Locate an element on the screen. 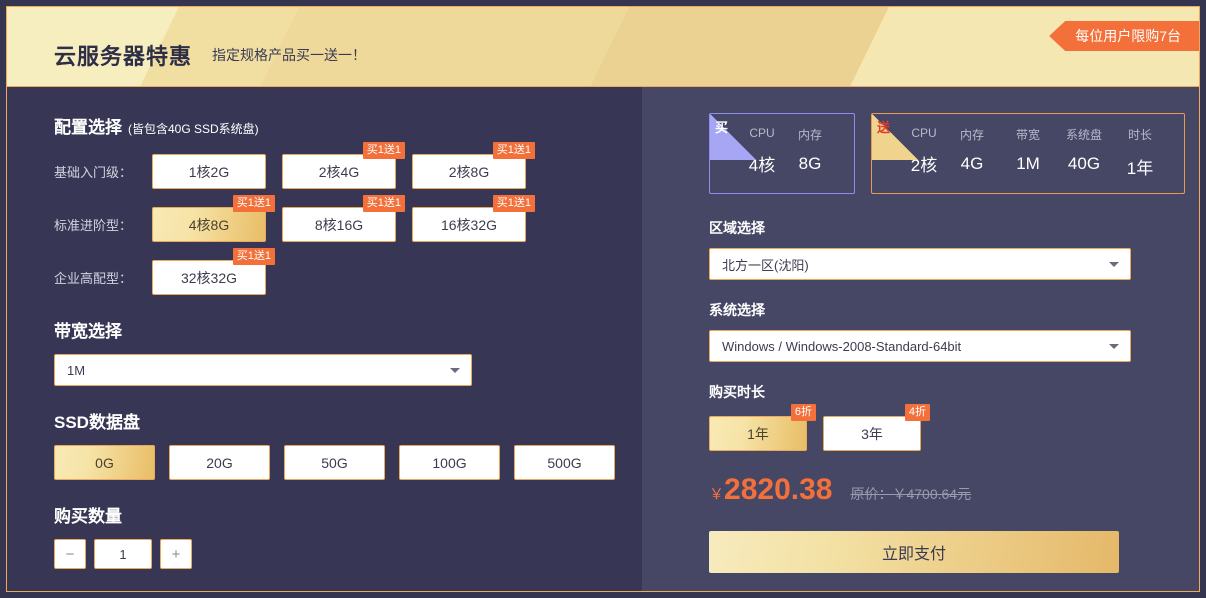 This screenshot has width=1206, height=598. buy-corner-badge: 买 is located at coordinates (733, 137).